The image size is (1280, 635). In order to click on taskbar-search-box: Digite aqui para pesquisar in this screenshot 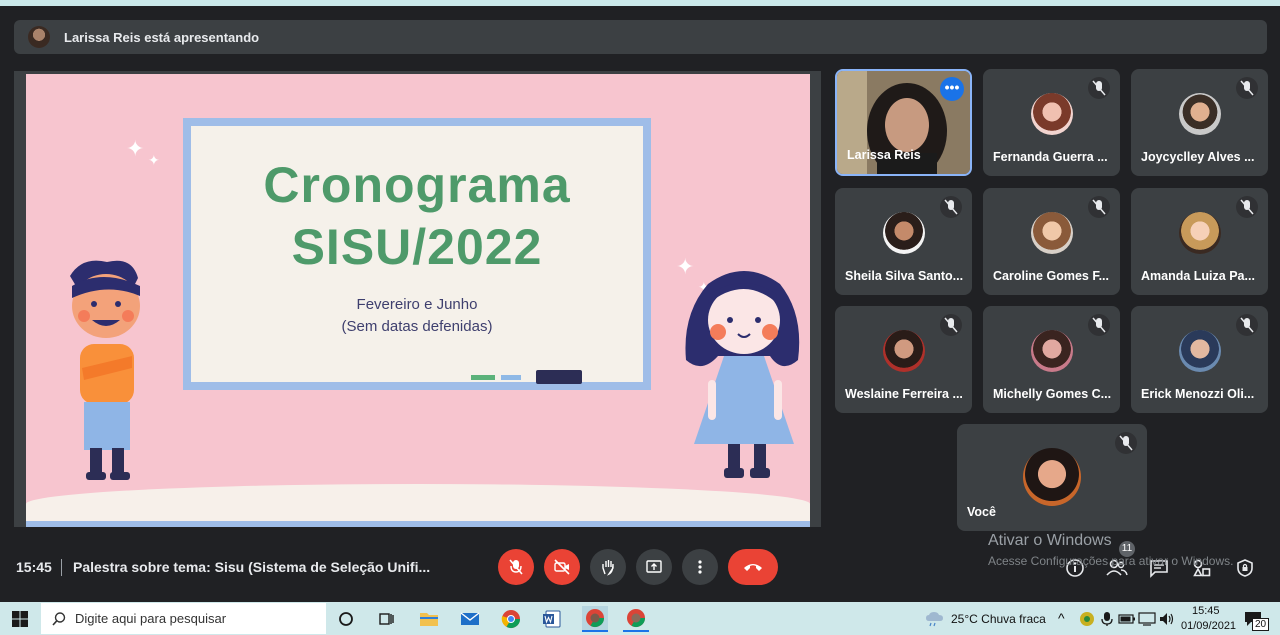, I will do `click(183, 618)`.